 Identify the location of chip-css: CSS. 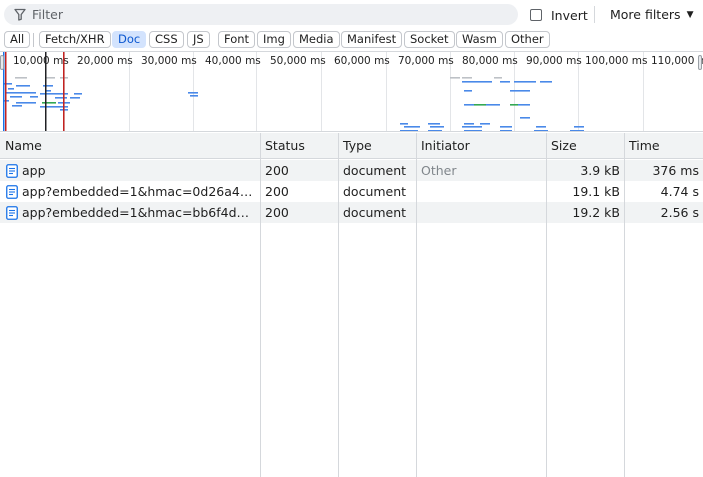
(166, 39).